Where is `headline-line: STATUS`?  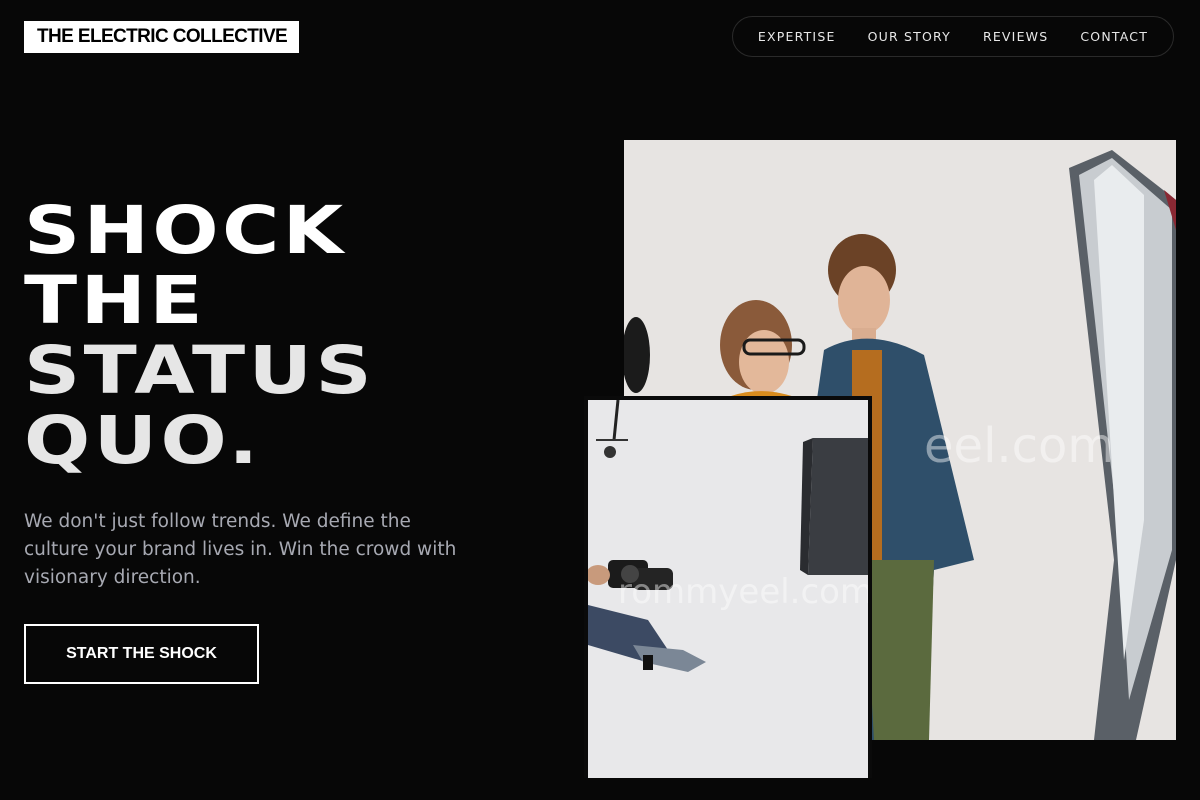
headline-line: STATUS is located at coordinates (200, 370).